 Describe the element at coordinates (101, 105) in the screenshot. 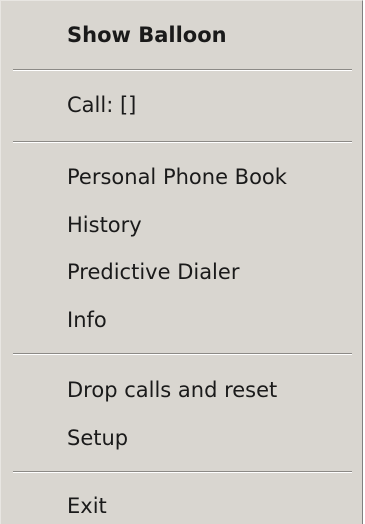

I see `menu-item-call: Call: []` at that location.